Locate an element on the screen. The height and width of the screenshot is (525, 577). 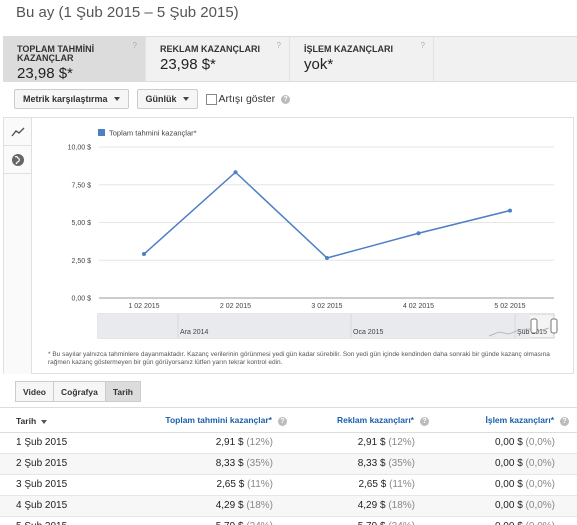
checkbox-box is located at coordinates (211, 99).